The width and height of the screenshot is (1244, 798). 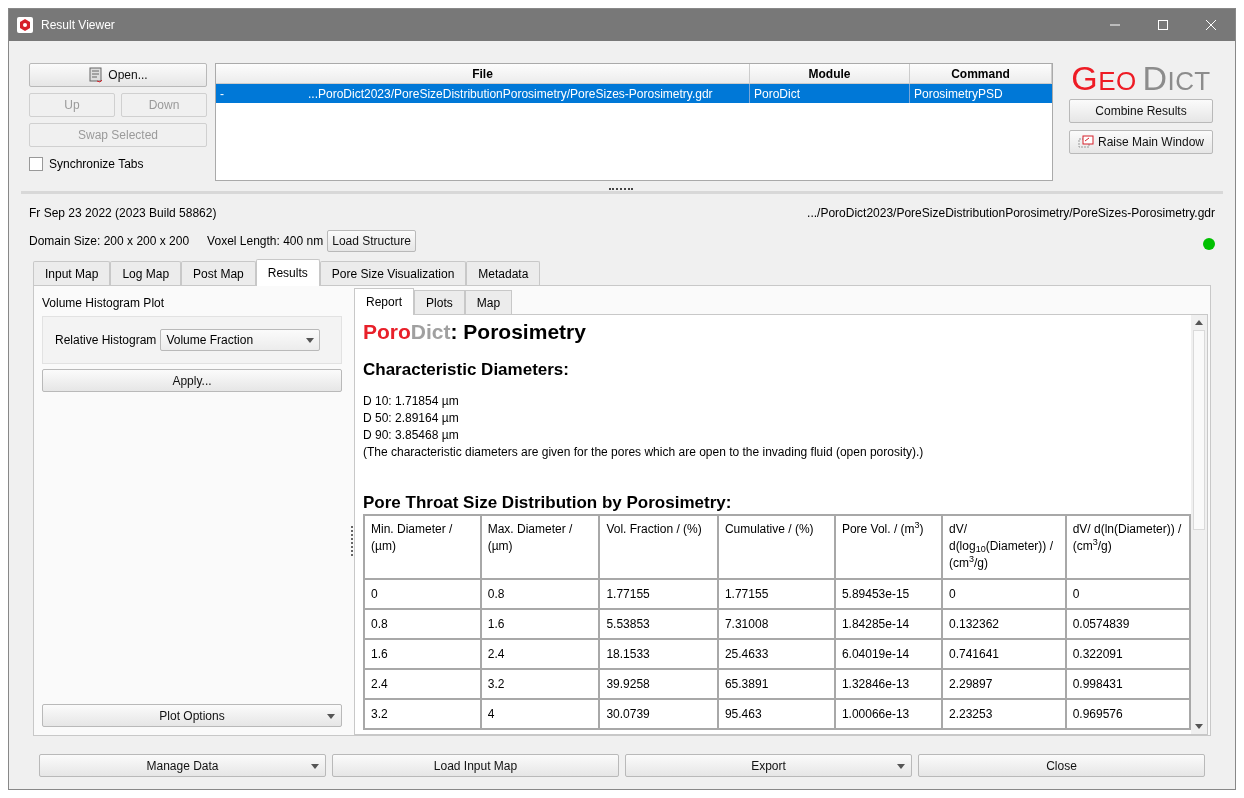 What do you see at coordinates (475, 332) in the screenshot?
I see `report-title: PoroDict: Porosimetry` at bounding box center [475, 332].